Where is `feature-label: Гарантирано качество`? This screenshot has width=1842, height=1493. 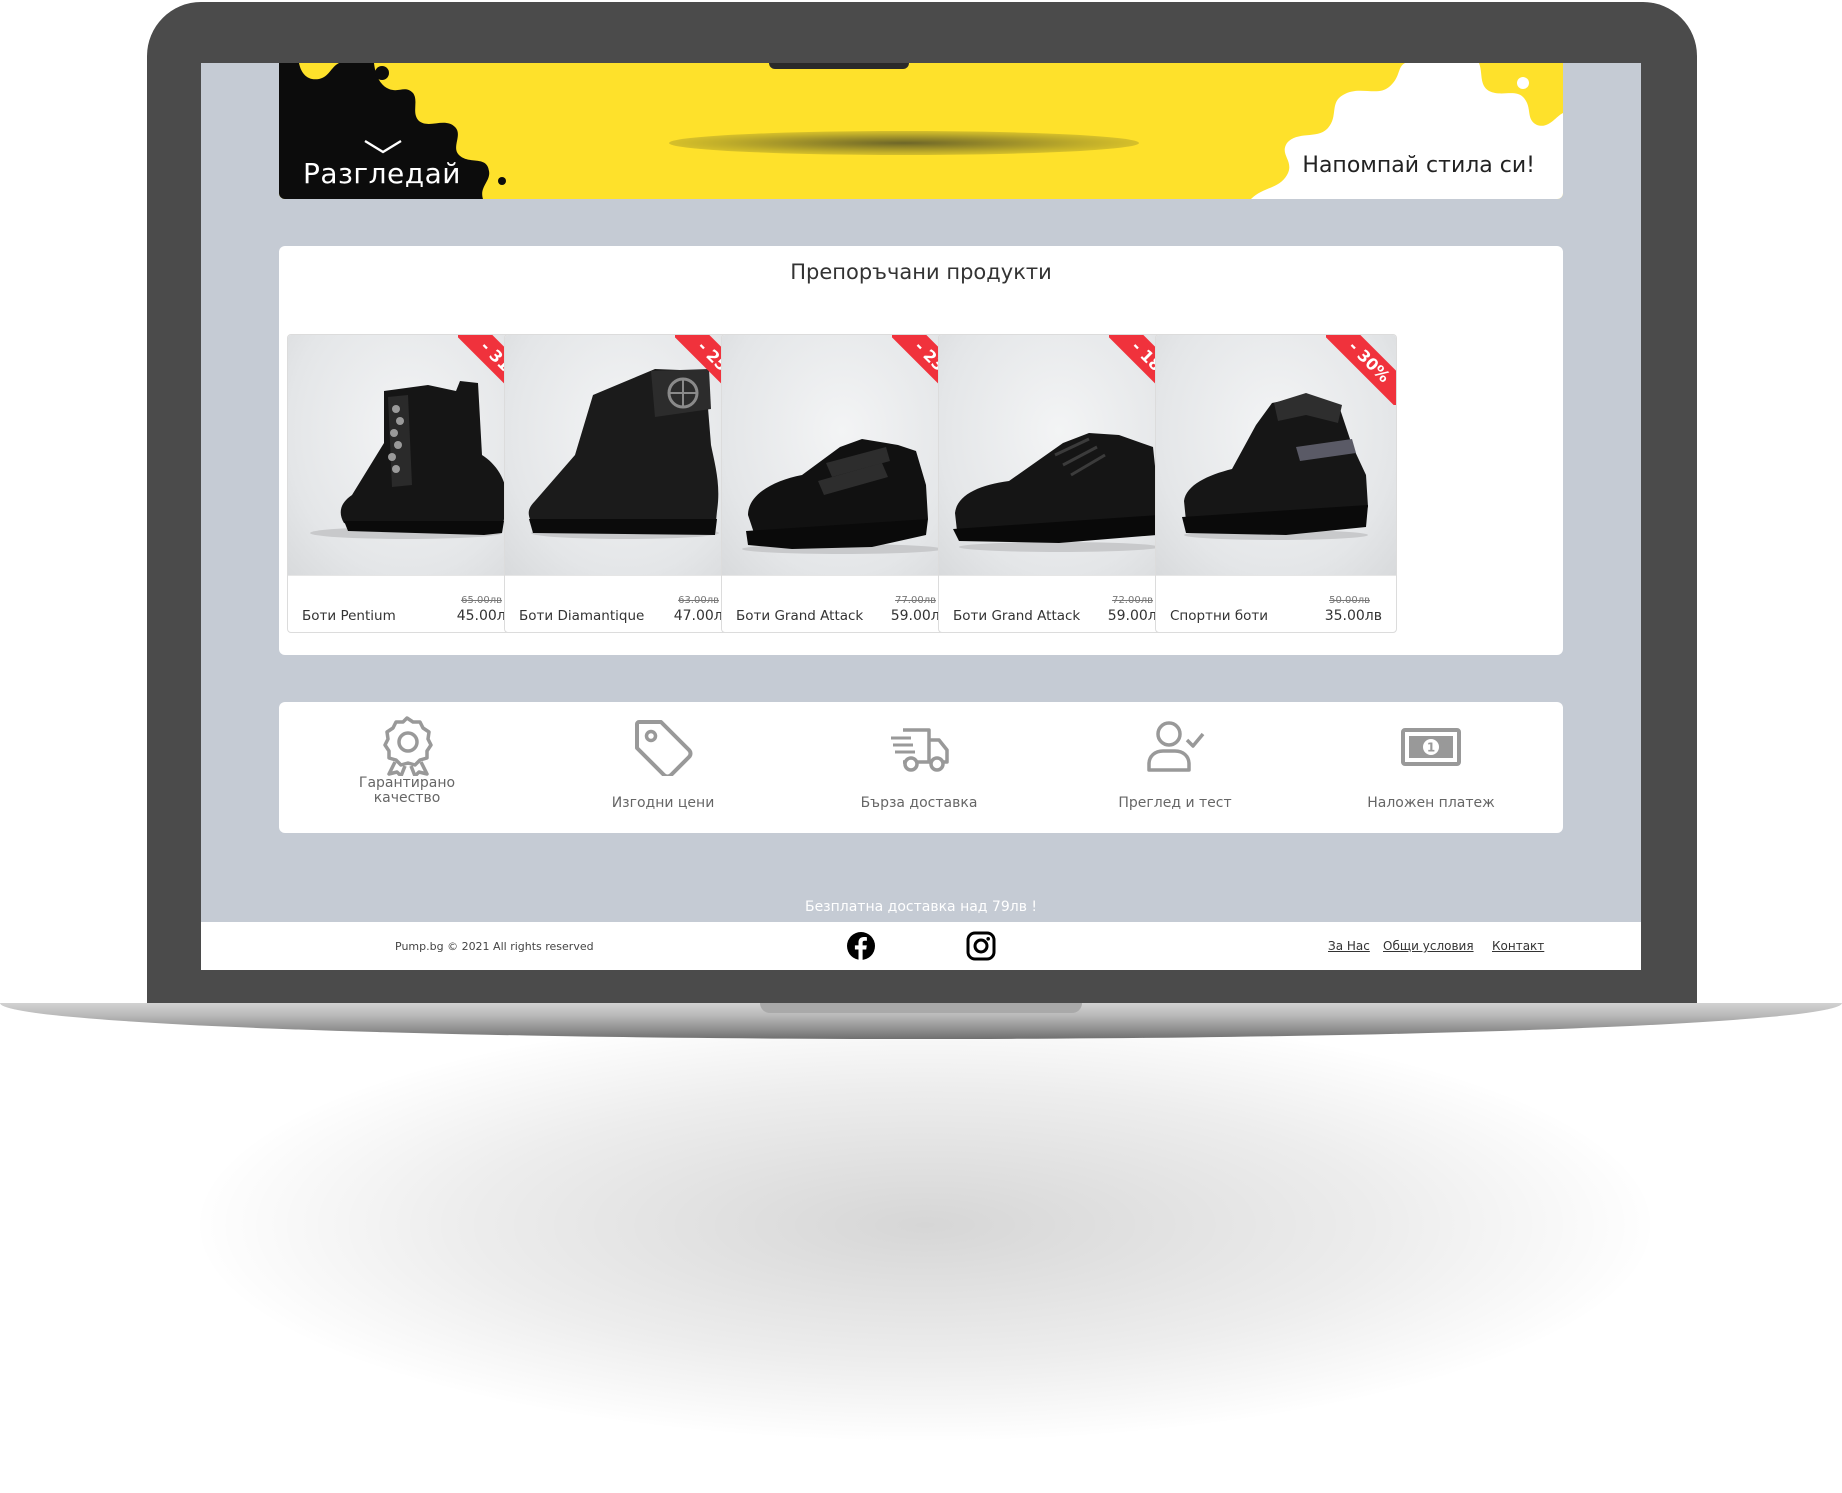
feature-label: Гарантирано качество is located at coordinates (407, 790).